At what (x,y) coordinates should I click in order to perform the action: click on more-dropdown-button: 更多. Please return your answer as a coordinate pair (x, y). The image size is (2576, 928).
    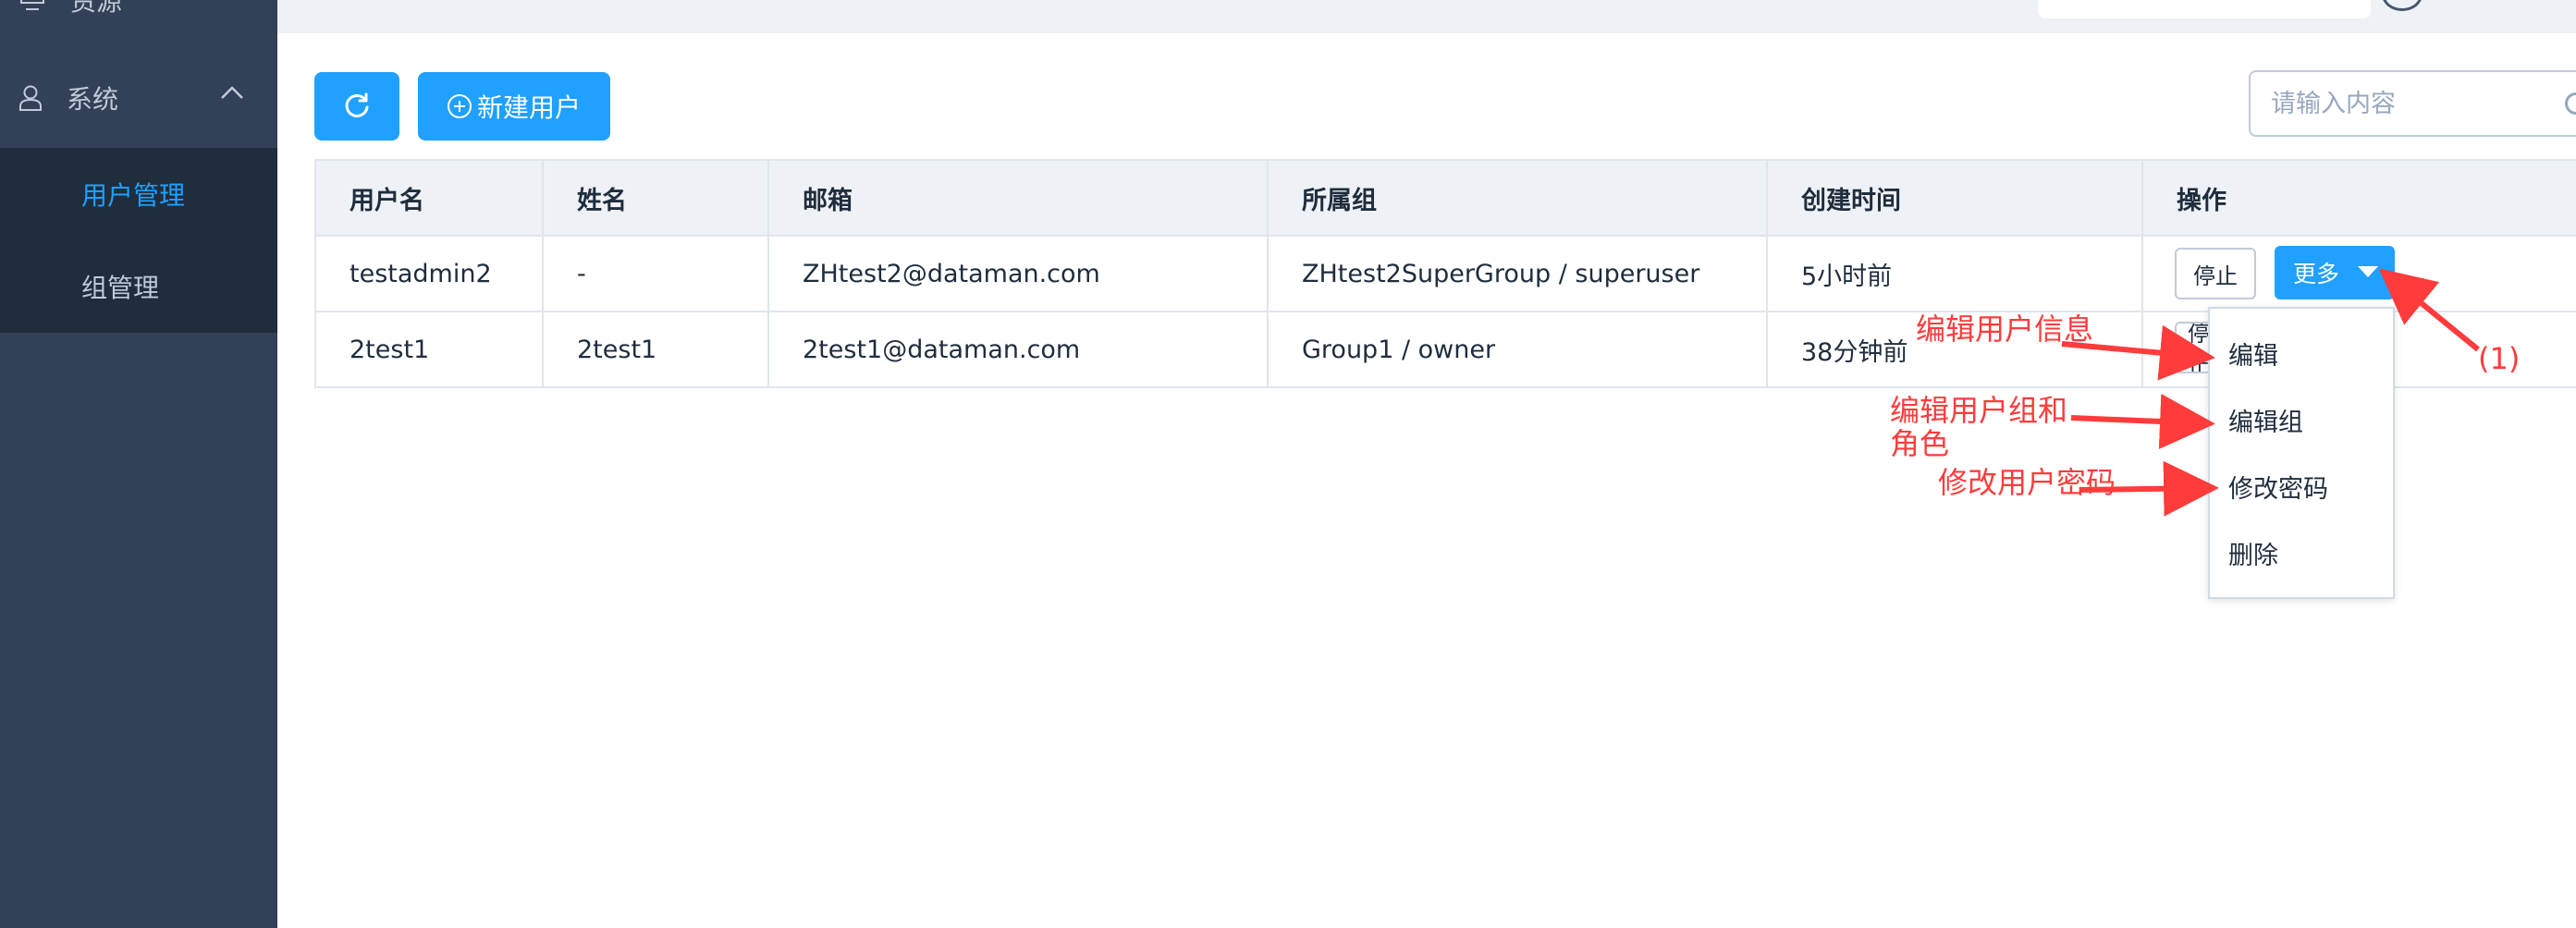
    Looking at the image, I should click on (2335, 272).